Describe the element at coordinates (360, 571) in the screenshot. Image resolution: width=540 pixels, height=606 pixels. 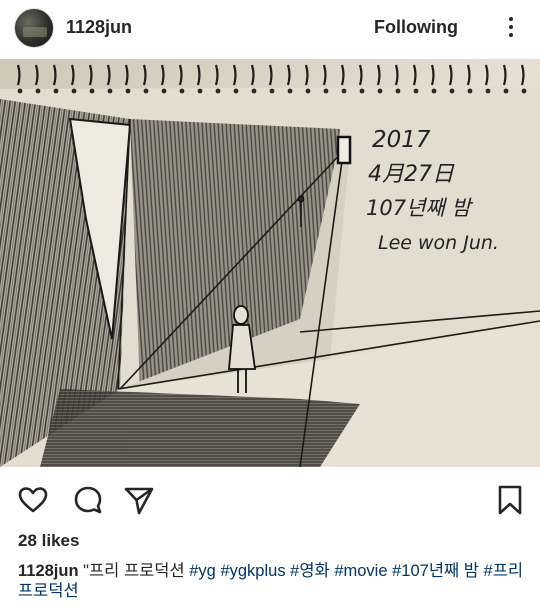
I see `hashtag: #movie` at that location.